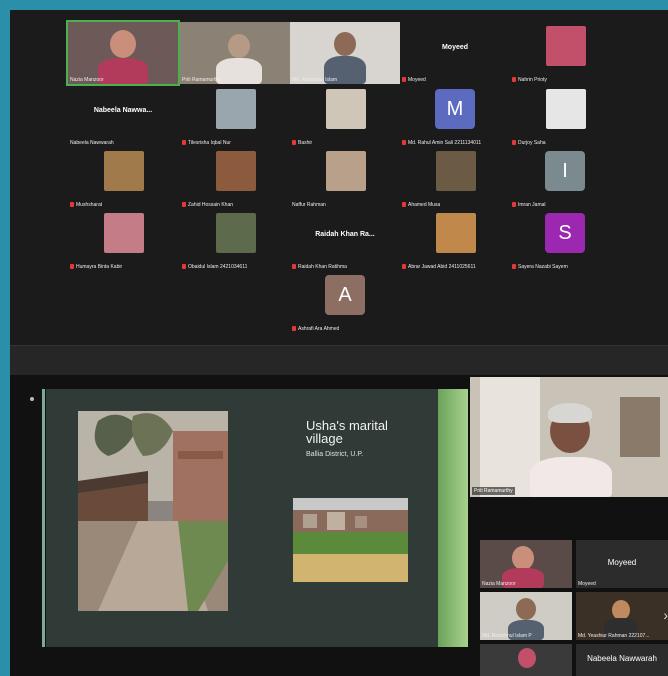 This screenshot has width=668, height=676. I want to click on participant-tile: Md. Rowshnul Islam, so click(345, 53).